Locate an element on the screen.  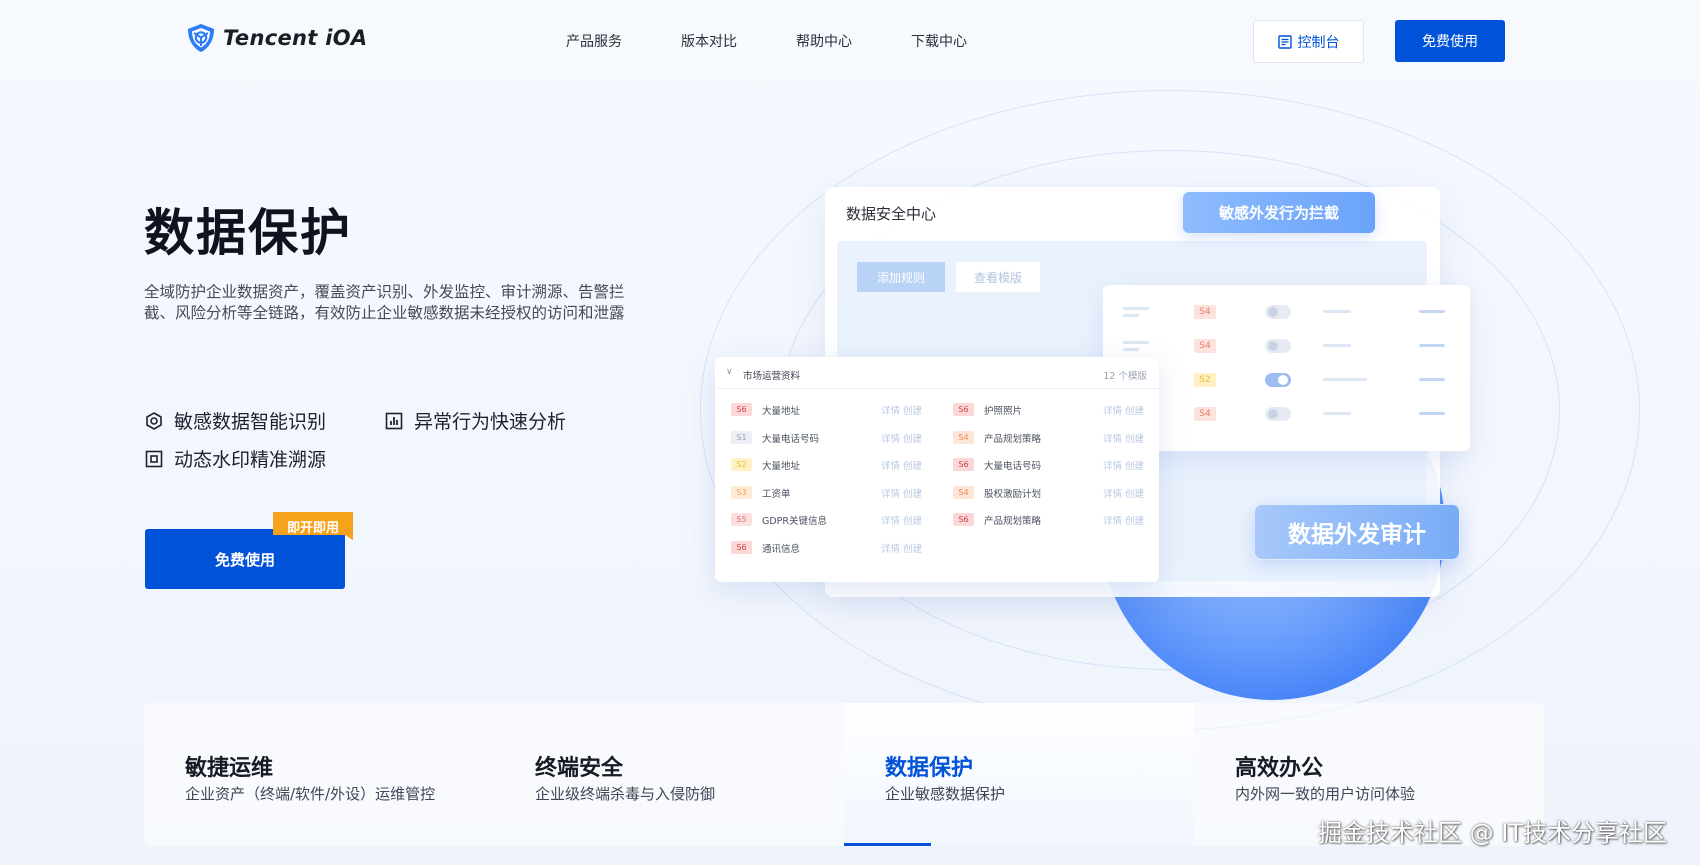
free-trial-button-hero: 免费使用 is located at coordinates (245, 559).